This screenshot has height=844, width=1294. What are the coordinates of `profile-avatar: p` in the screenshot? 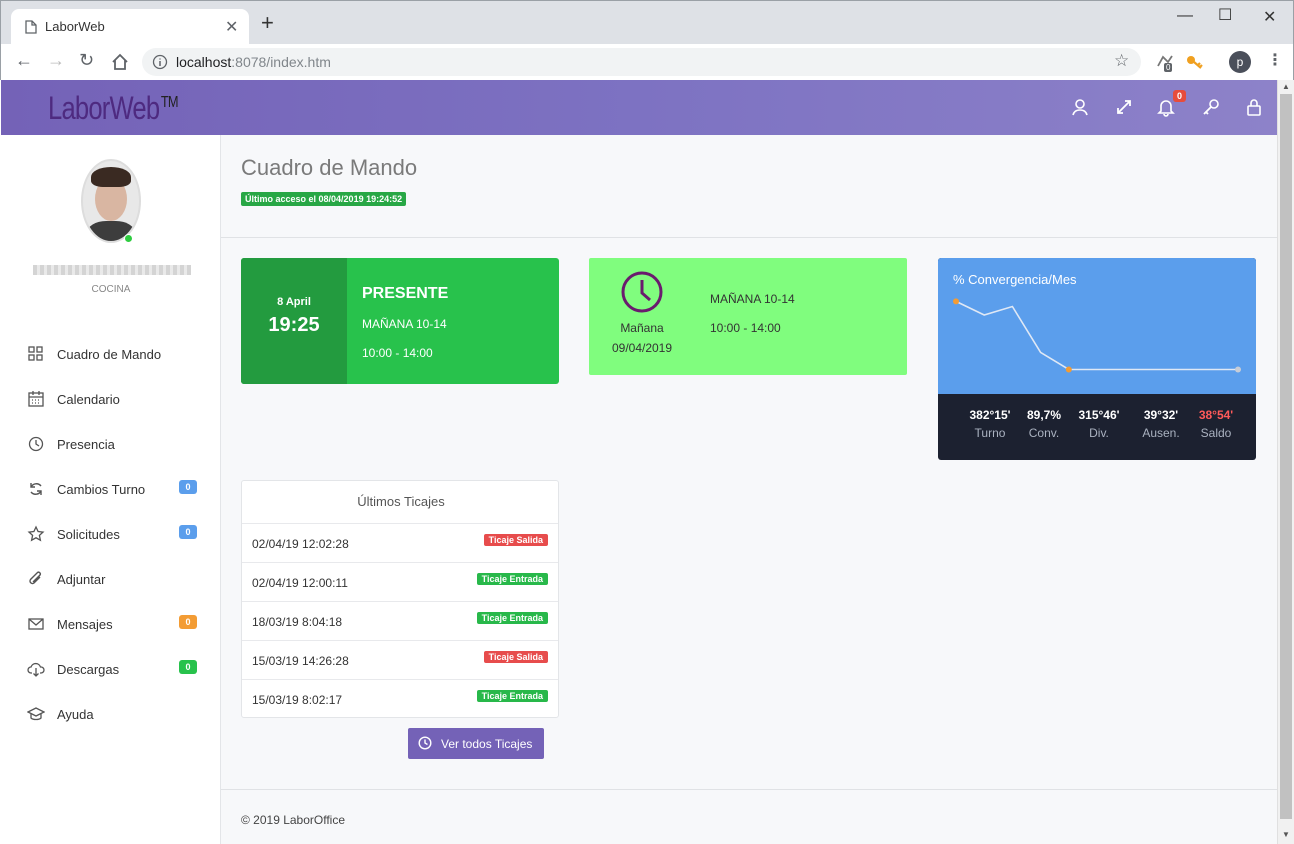 It's located at (1240, 62).